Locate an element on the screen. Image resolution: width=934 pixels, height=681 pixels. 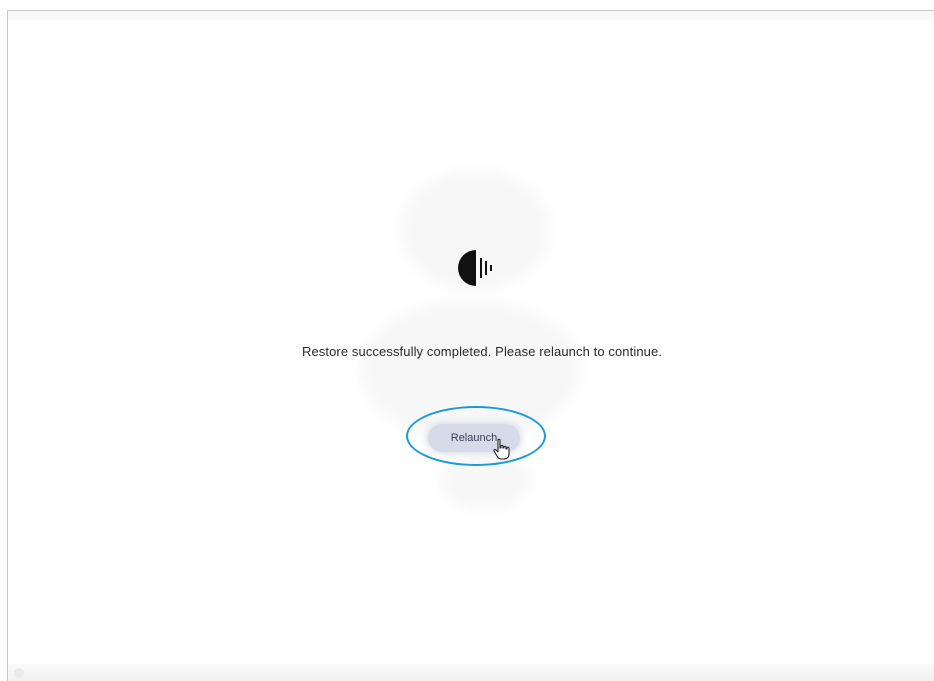
hand-pointer-icon is located at coordinates (501, 449).